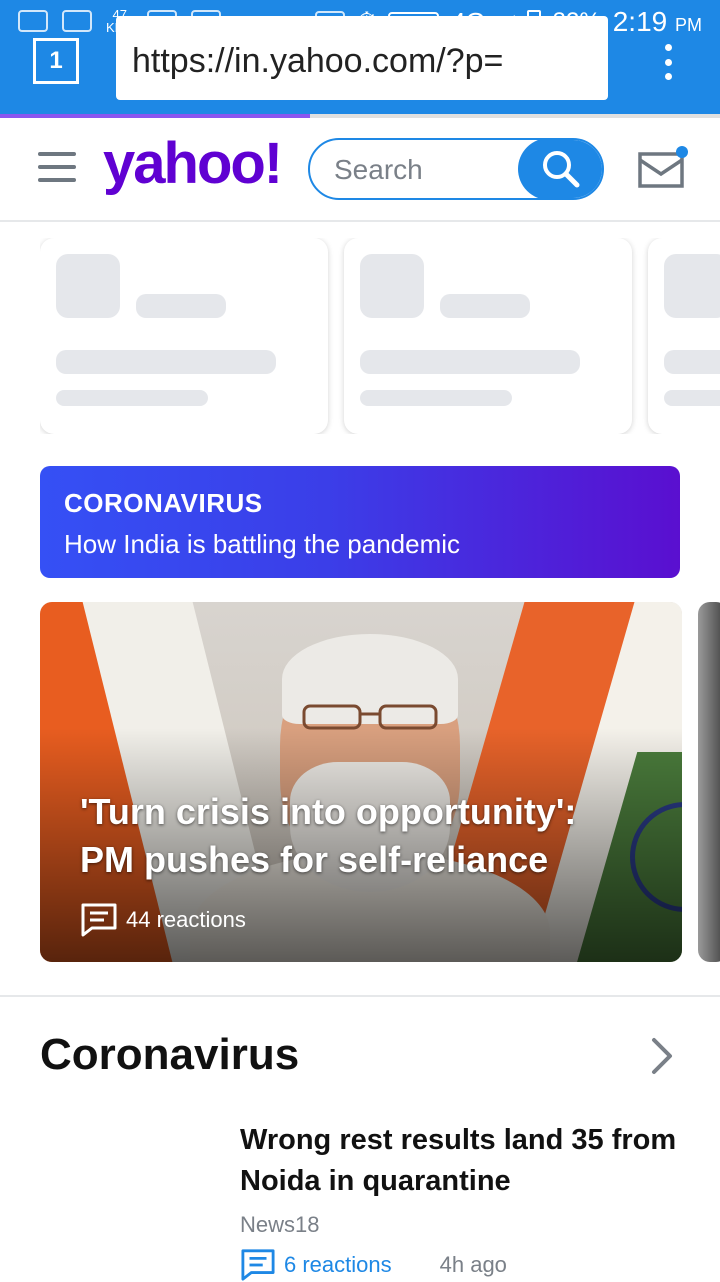 Image resolution: width=720 pixels, height=1282 pixels. Describe the element at coordinates (338, 1265) in the screenshot. I see `story-reactions: 6 reactions` at that location.